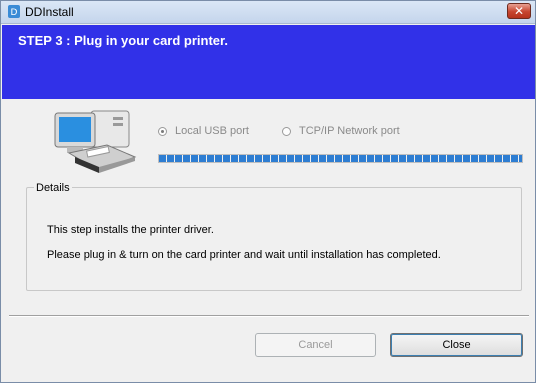 This screenshot has height=383, width=536. What do you see at coordinates (212, 131) in the screenshot?
I see `local-usb-port-label: Local USB port` at bounding box center [212, 131].